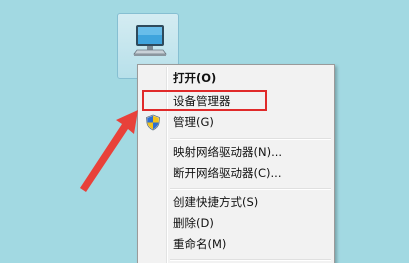 The width and height of the screenshot is (409, 263). I want to click on menu-item-label: 打开(O), so click(195, 78).